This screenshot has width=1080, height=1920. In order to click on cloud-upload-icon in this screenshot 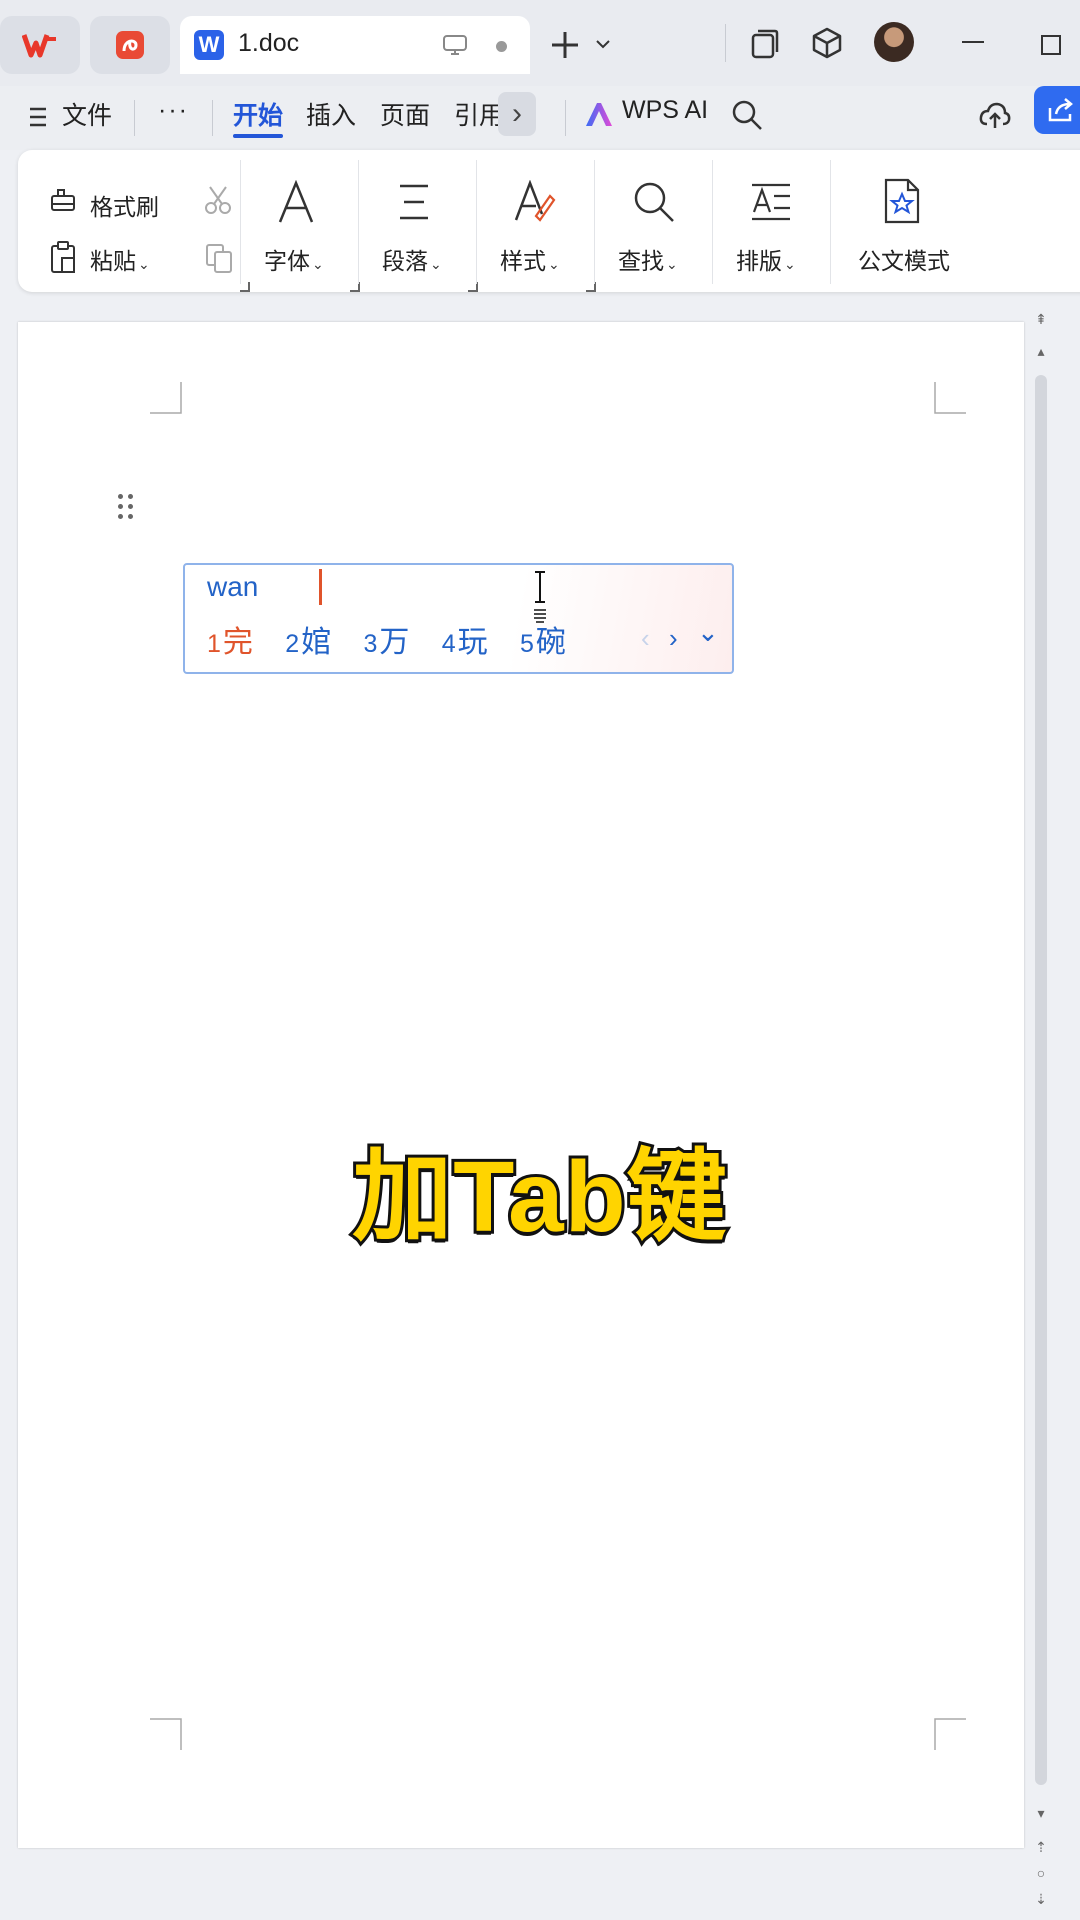, I will do `click(995, 115)`.